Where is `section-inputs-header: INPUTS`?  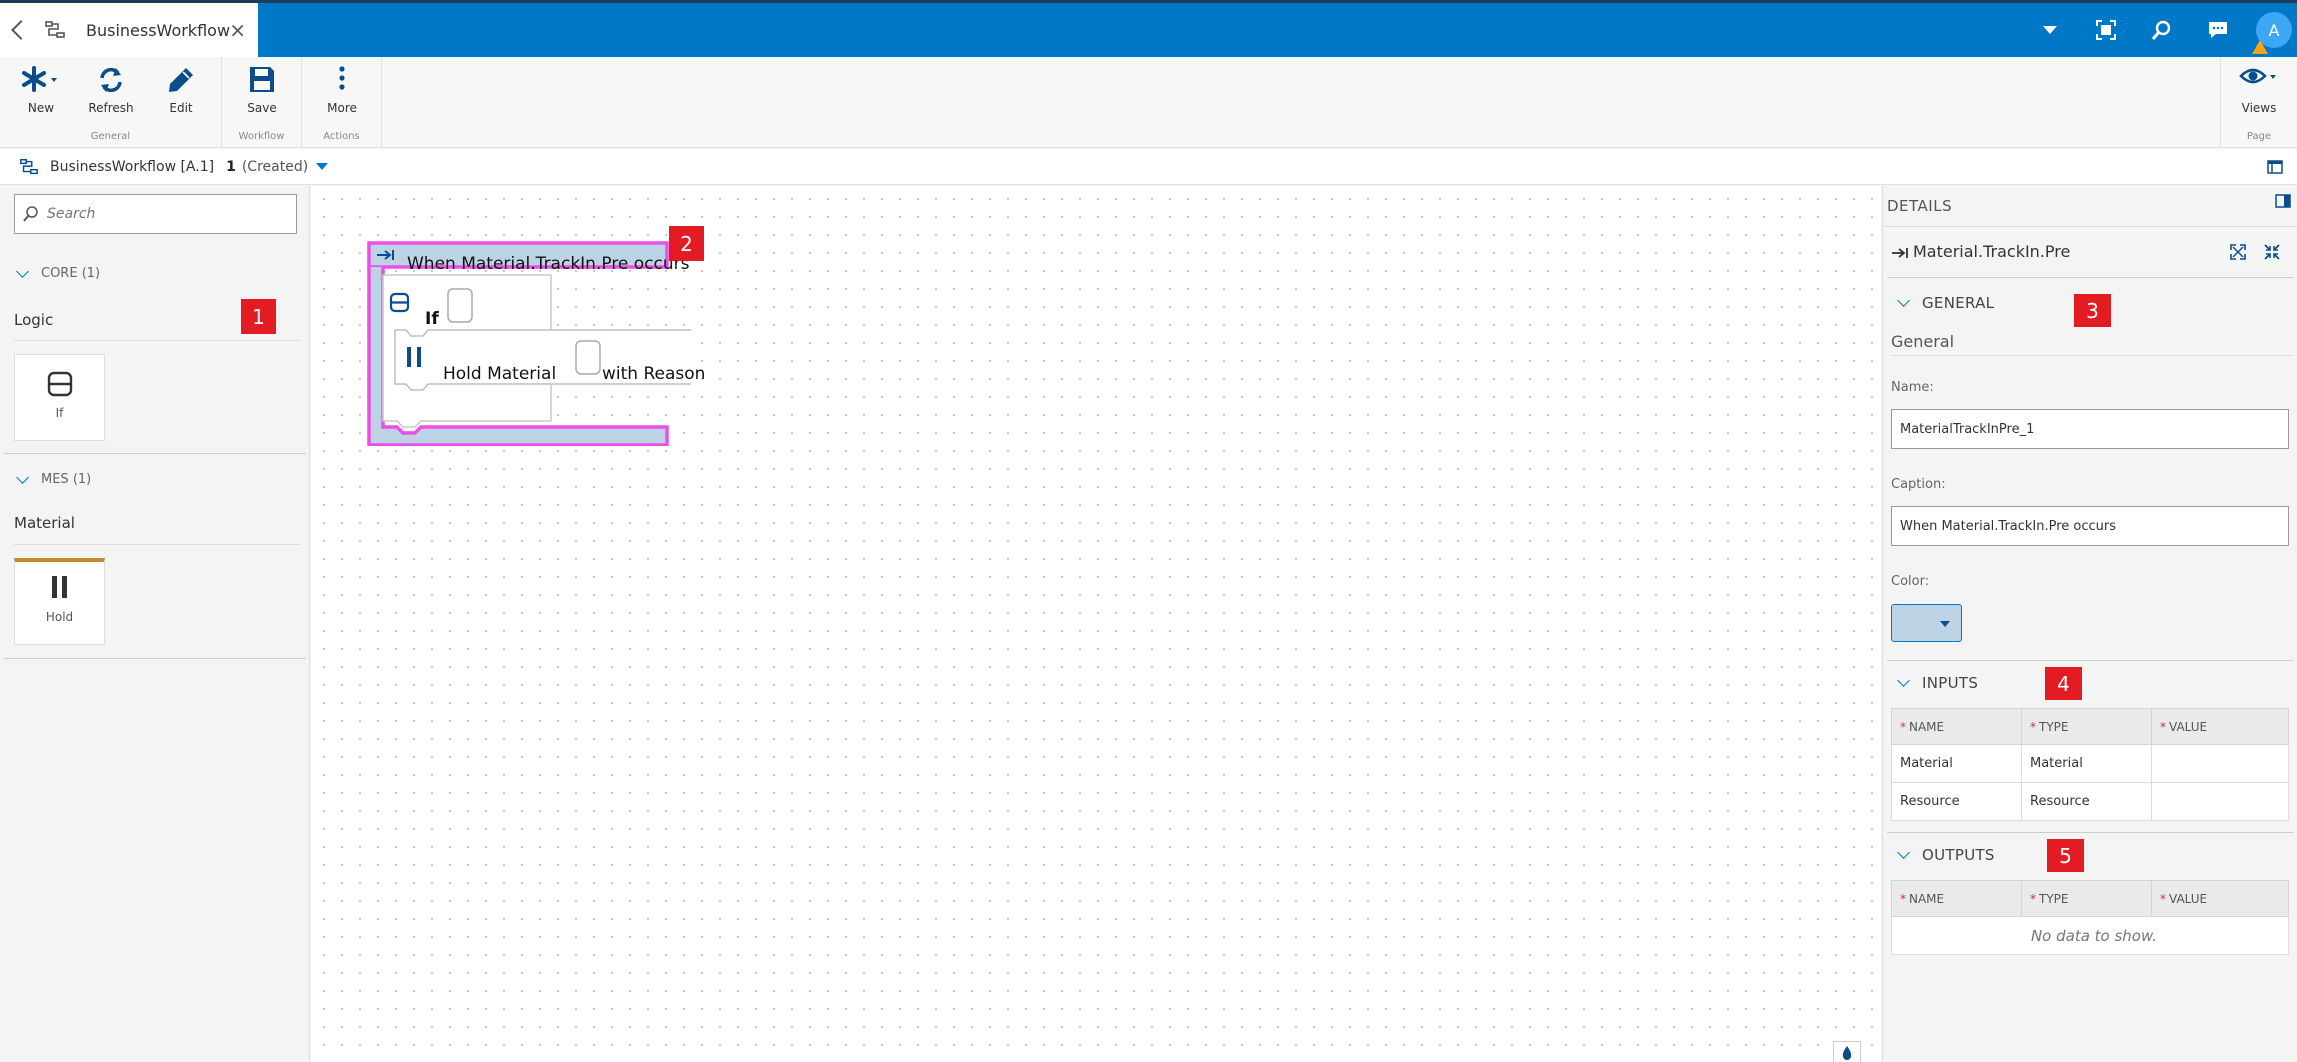
section-inputs-header: INPUTS is located at coordinates (1938, 683).